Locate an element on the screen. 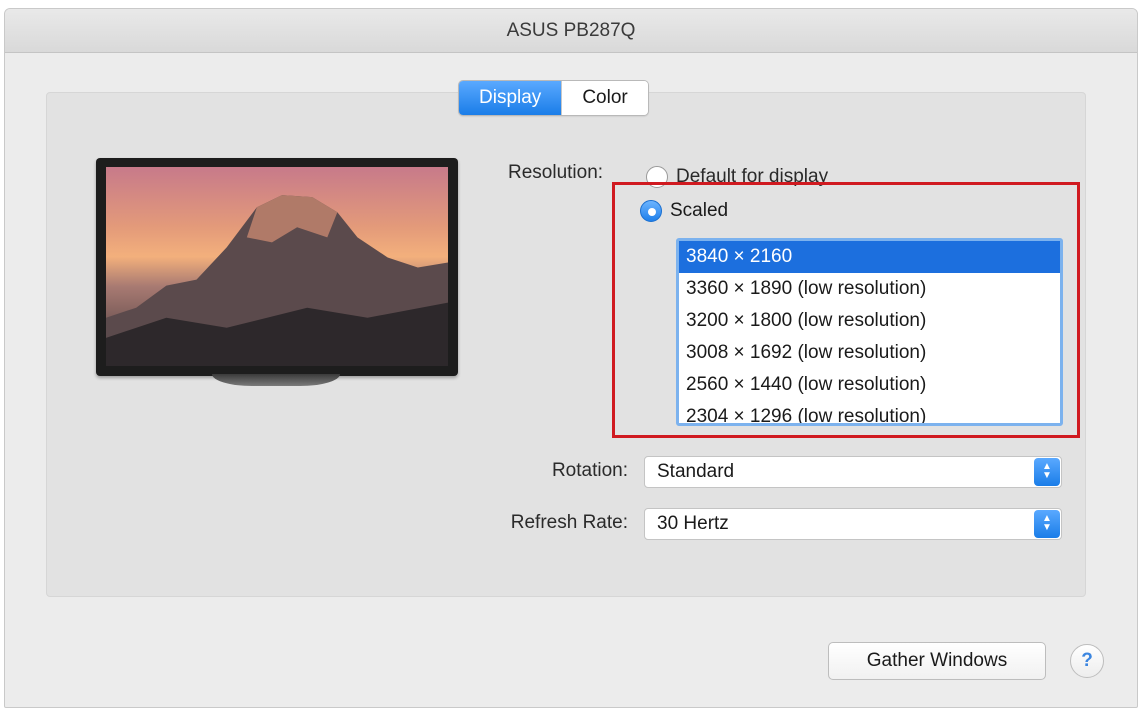  resolution-list-item: 2304 × 1296 (low resolution) is located at coordinates (869, 412).